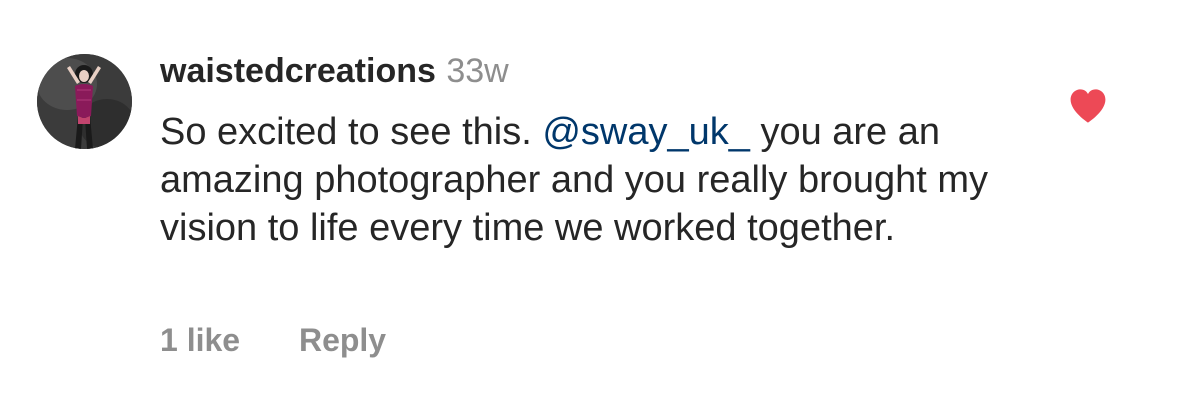 The image size is (1179, 403). I want to click on comment-footer: 1 like Reply, so click(273, 340).